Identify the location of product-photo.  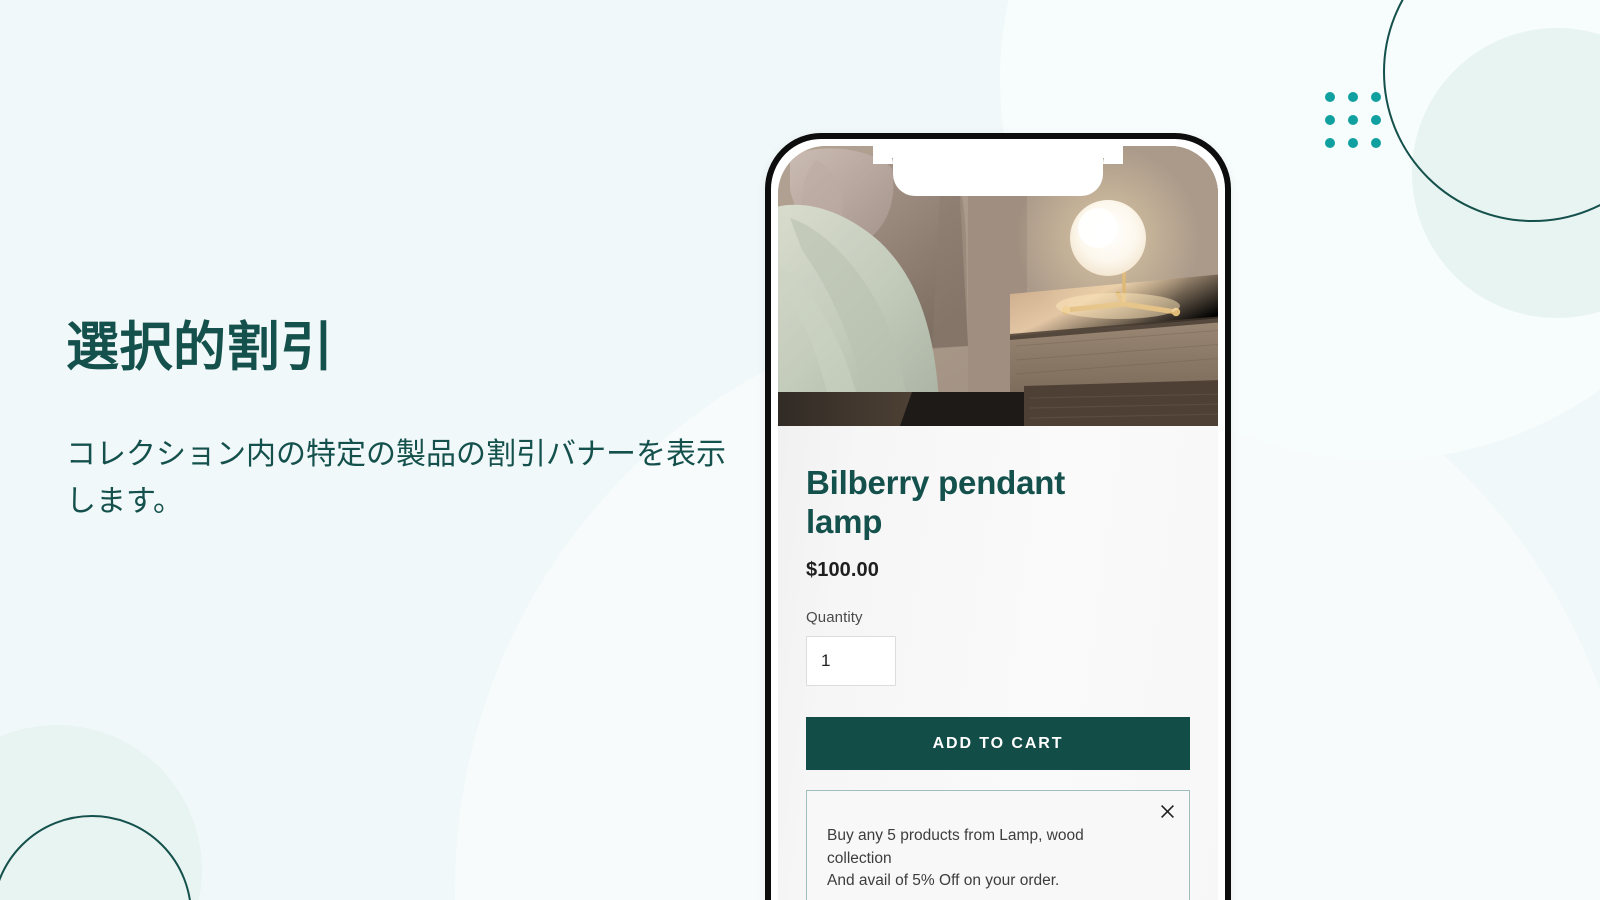
(998, 286).